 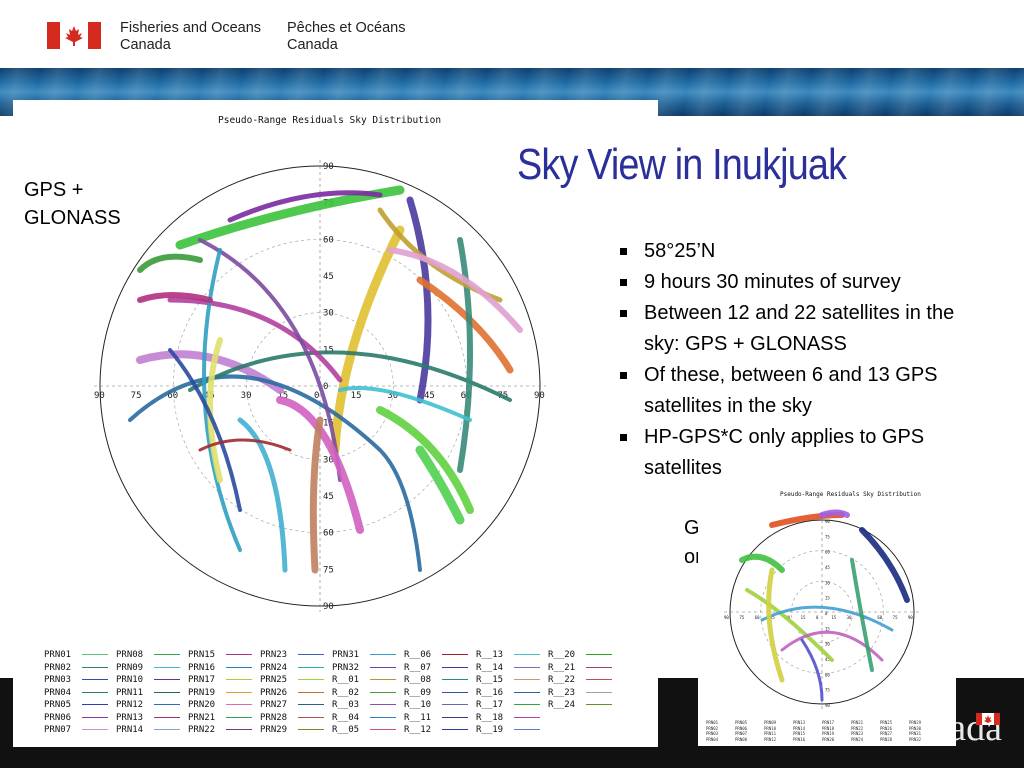 I want to click on dept-en-line2: Canada, so click(x=145, y=45).